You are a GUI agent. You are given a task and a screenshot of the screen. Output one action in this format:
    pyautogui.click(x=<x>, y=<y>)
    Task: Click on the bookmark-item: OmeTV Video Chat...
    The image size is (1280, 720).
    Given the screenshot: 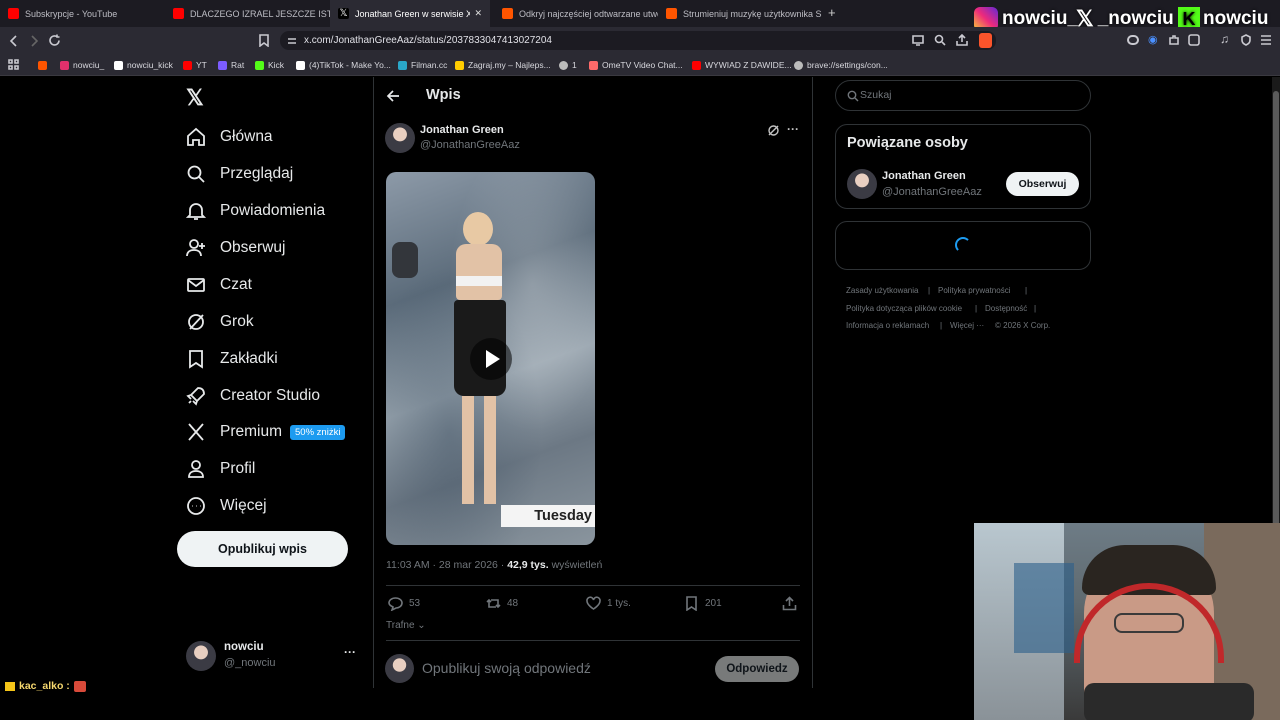 What is the action you would take?
    pyautogui.click(x=636, y=65)
    